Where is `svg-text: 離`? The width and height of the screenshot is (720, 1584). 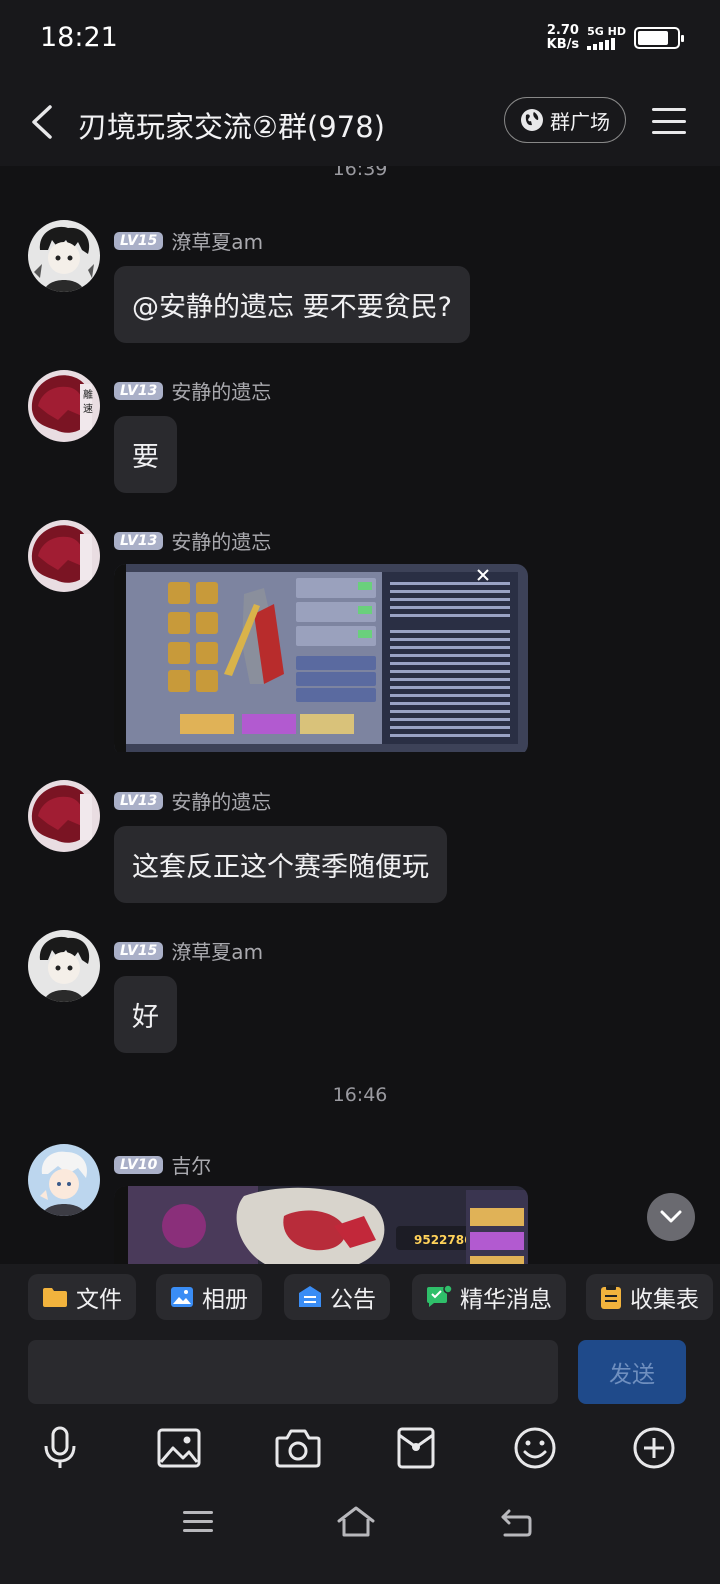 svg-text: 離 is located at coordinates (88, 394).